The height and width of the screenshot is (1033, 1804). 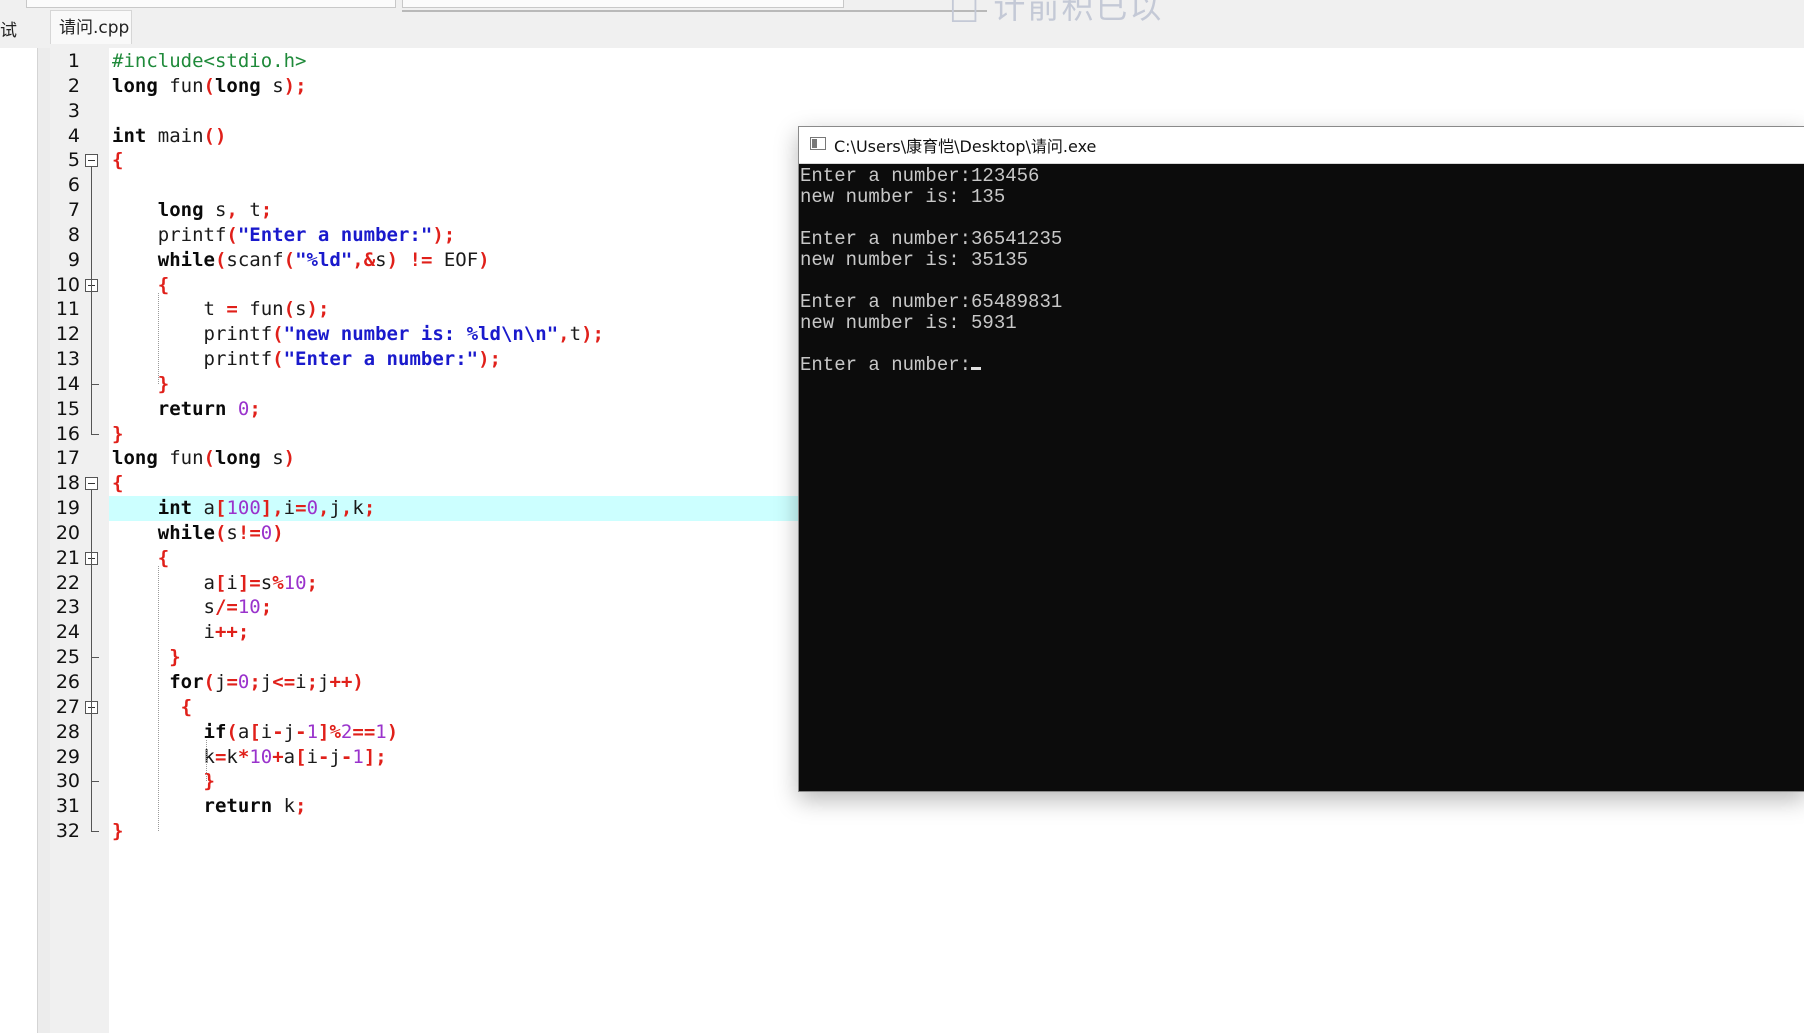 What do you see at coordinates (67, 284) in the screenshot?
I see `line-number: 10` at bounding box center [67, 284].